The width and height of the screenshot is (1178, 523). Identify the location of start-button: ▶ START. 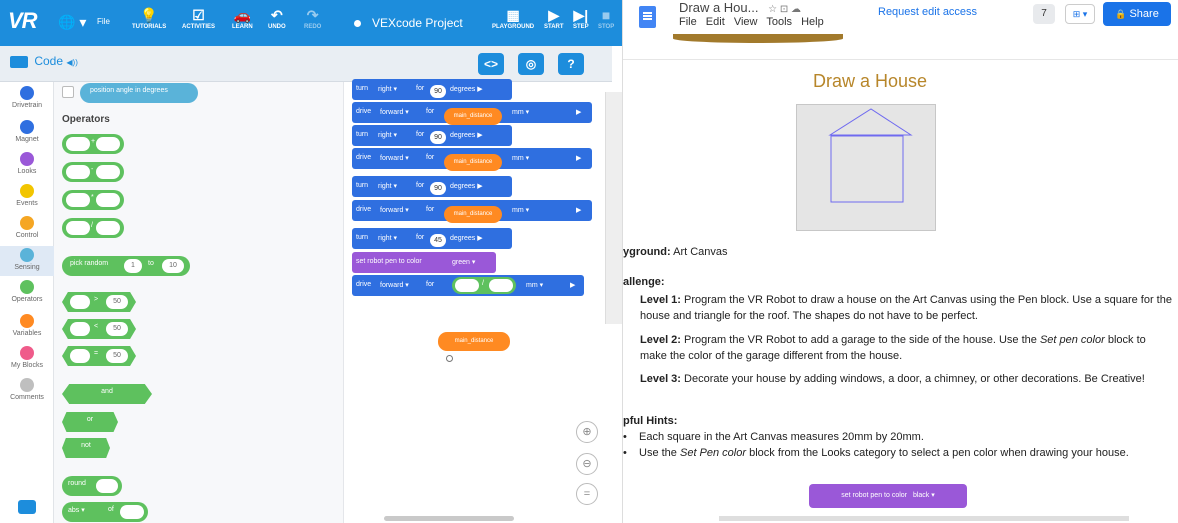
(554, 18).